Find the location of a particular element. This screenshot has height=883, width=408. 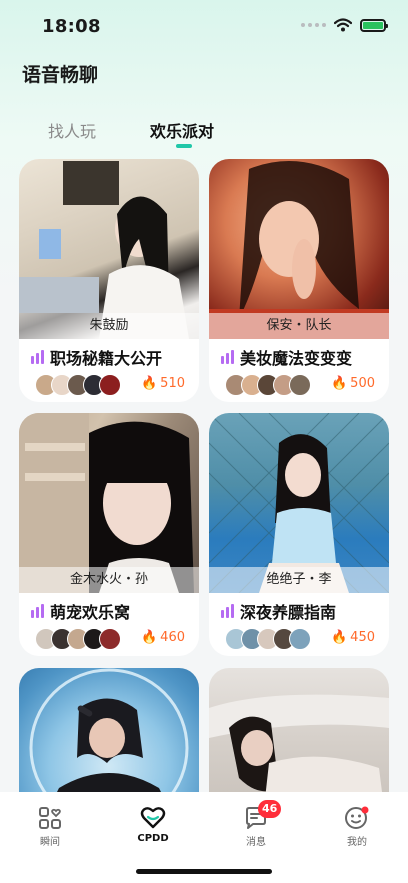

room-title: 萌宠欢乐窝 is located at coordinates (90, 612).